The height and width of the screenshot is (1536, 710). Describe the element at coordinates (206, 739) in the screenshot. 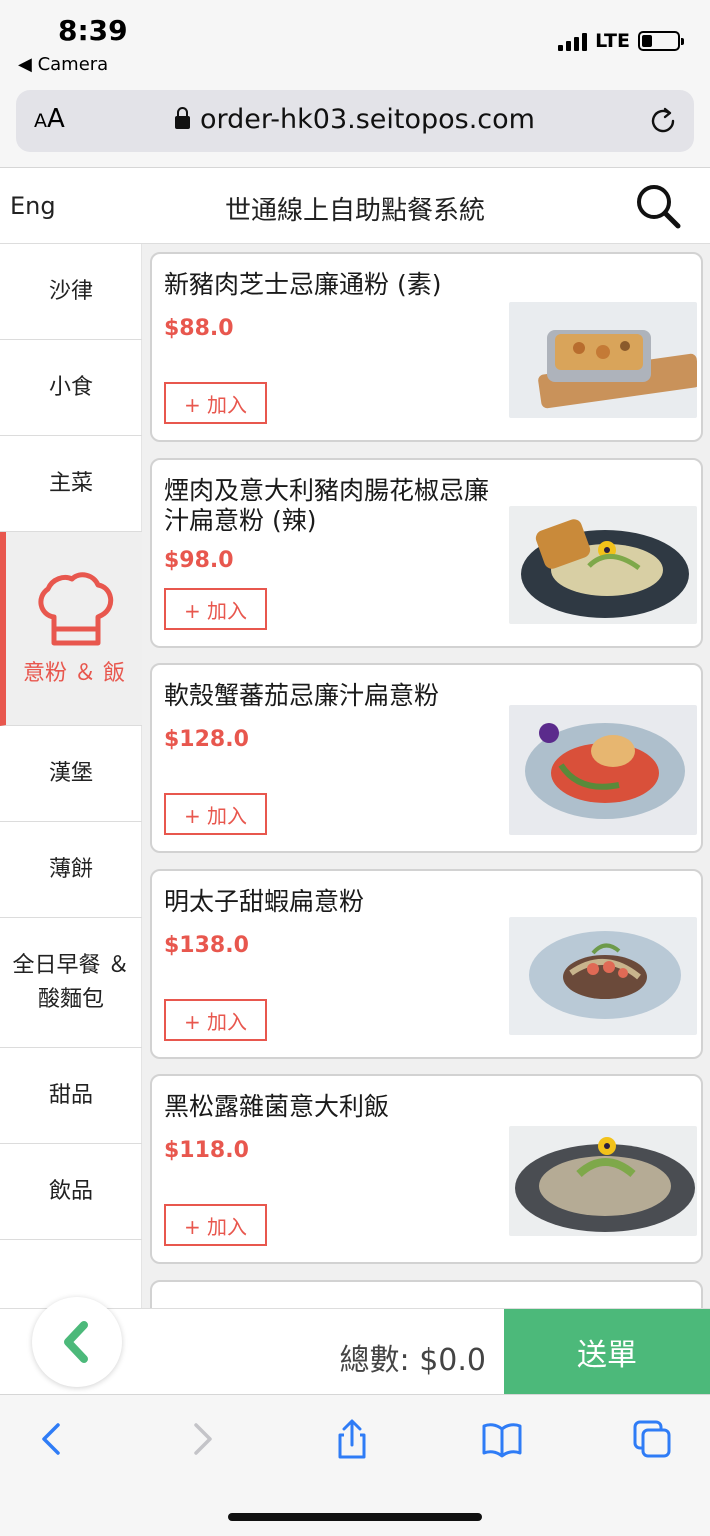

I see `menu-item-price: $128.0` at that location.